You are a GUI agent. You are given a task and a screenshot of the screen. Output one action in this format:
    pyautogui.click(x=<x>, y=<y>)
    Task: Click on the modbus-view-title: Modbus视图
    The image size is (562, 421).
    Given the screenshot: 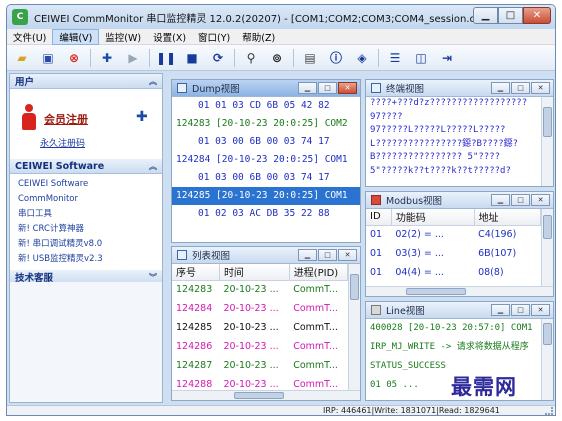 What is the action you would take?
    pyautogui.click(x=414, y=201)
    